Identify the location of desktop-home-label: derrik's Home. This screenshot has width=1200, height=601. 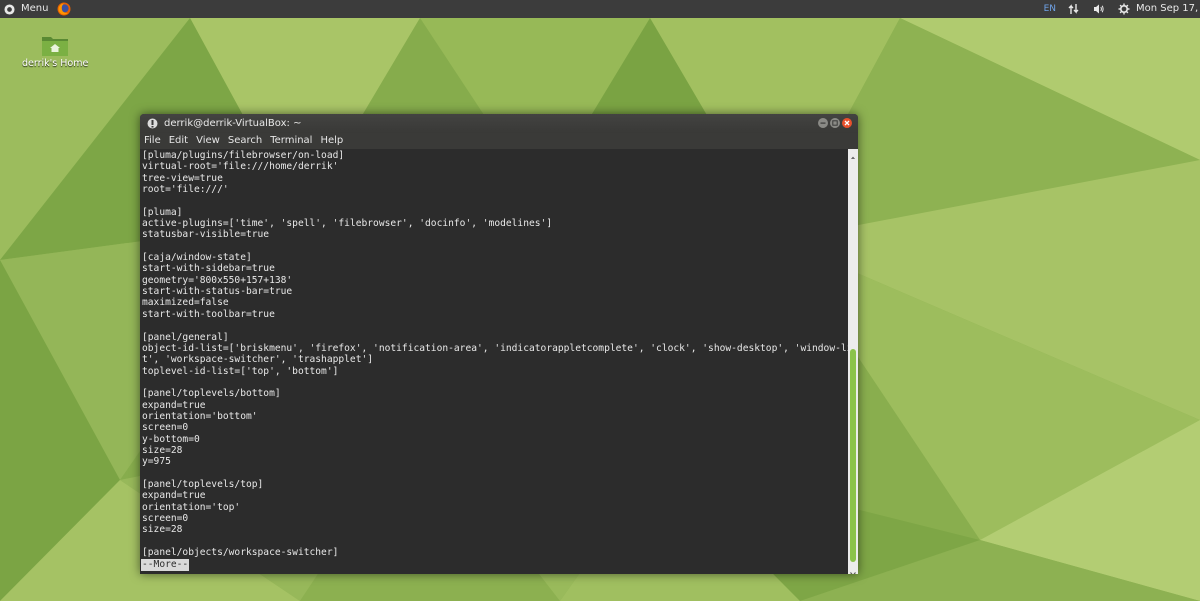
(55, 63).